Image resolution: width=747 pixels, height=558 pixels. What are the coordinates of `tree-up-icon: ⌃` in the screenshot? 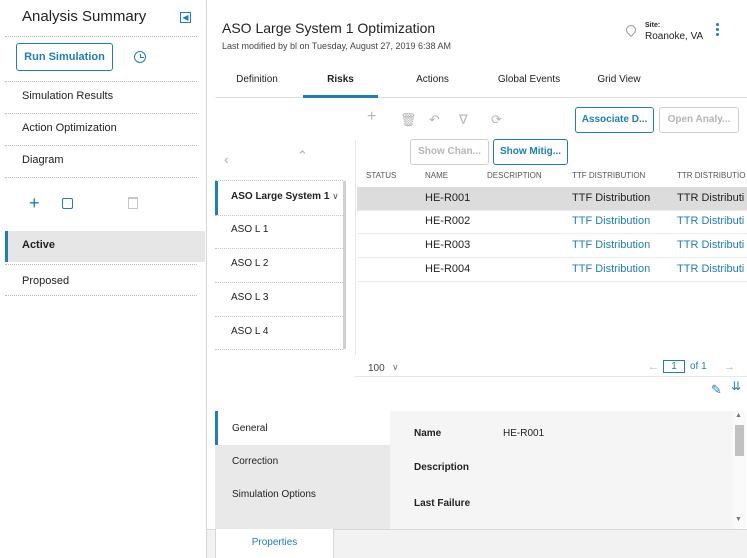 It's located at (302, 156).